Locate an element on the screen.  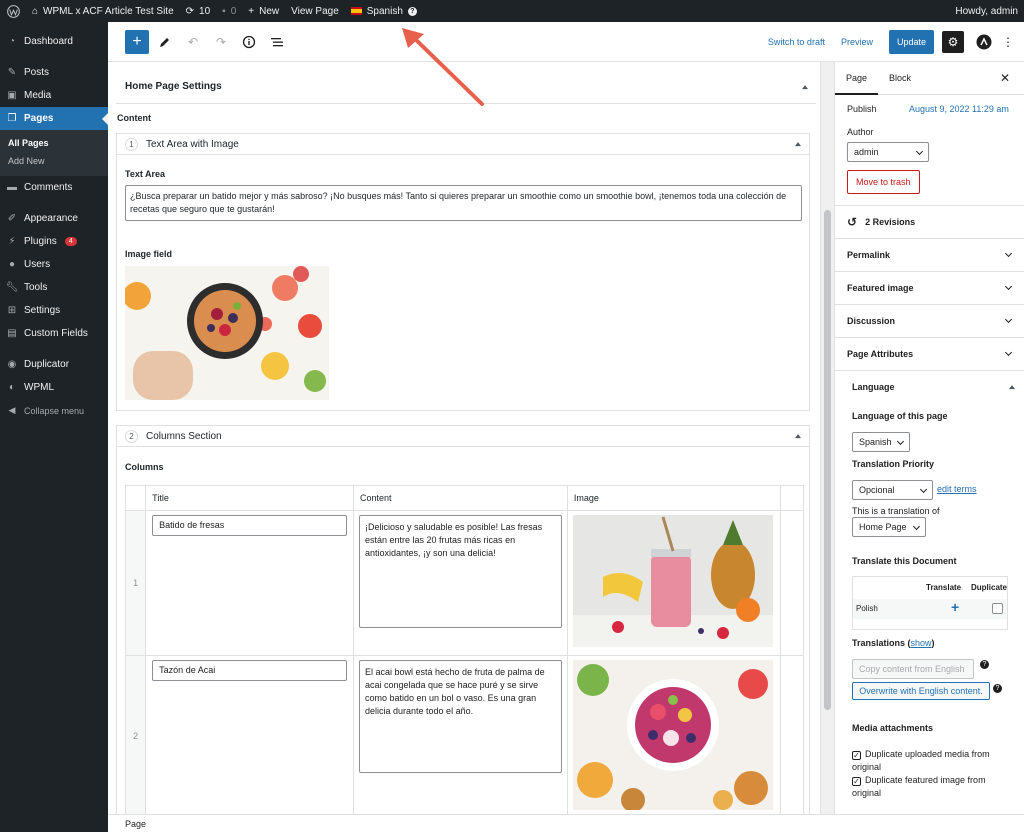
sidebar-item-comments: ▬ Comments is located at coordinates (54, 187).